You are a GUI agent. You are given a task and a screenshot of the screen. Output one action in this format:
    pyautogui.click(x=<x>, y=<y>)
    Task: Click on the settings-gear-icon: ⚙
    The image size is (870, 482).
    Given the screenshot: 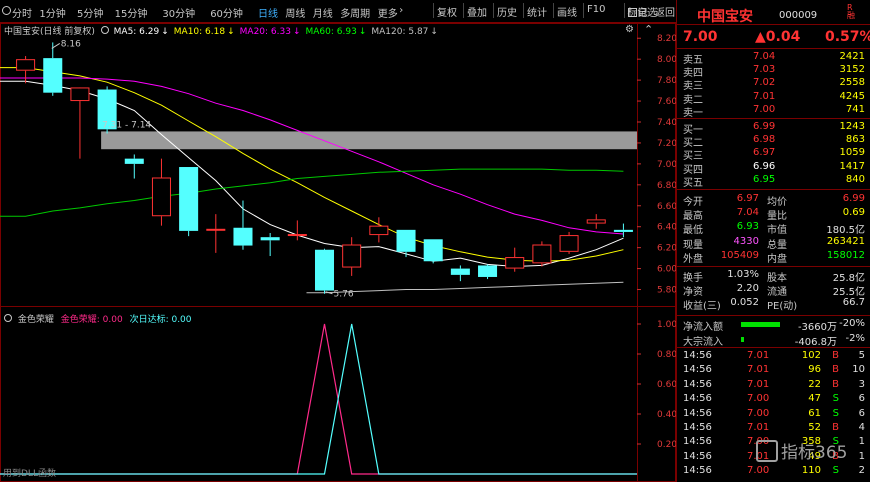 What is the action you would take?
    pyautogui.click(x=629, y=29)
    